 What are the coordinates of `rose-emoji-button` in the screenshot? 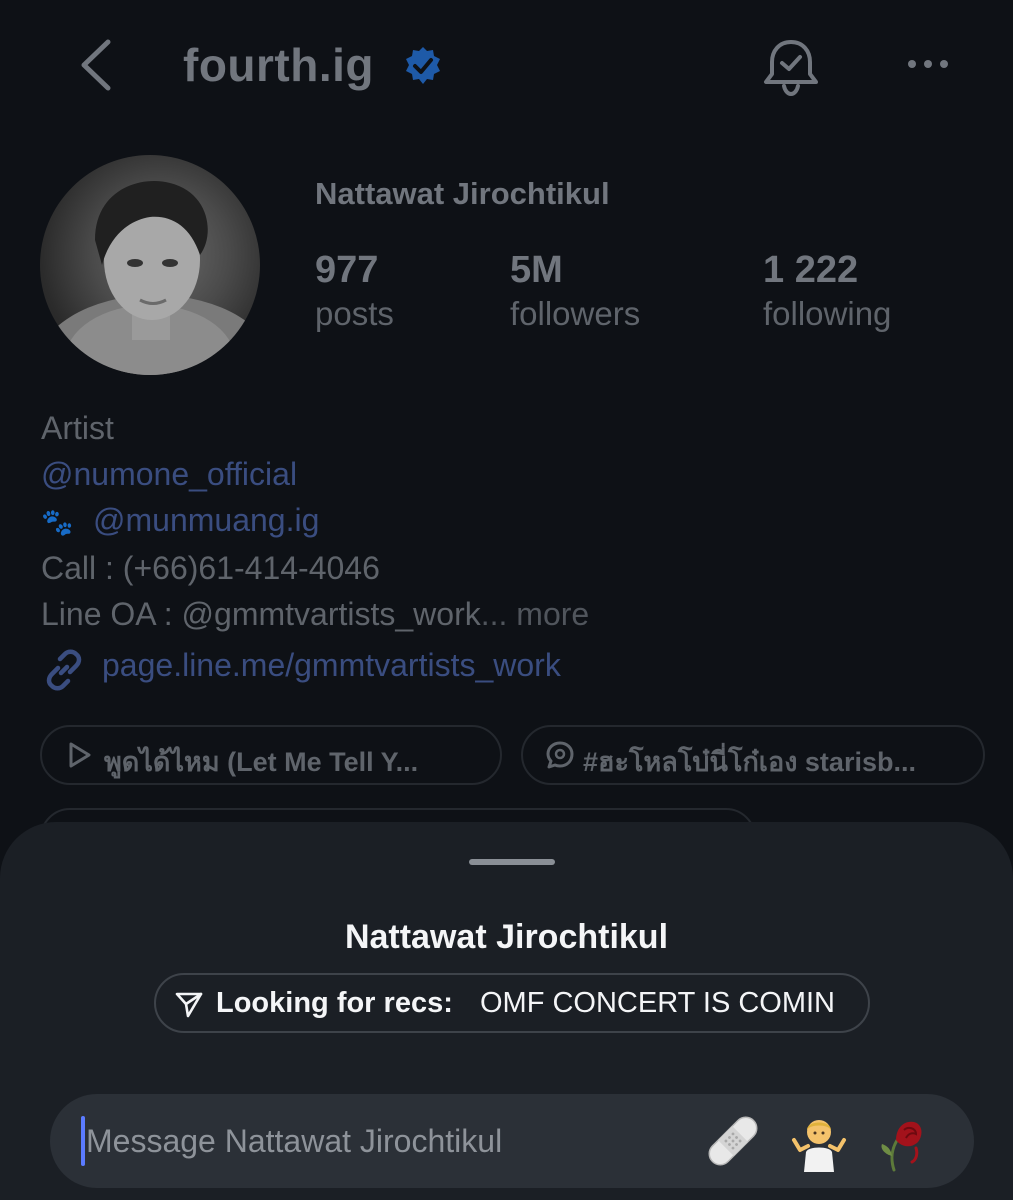 It's located at (901, 1141).